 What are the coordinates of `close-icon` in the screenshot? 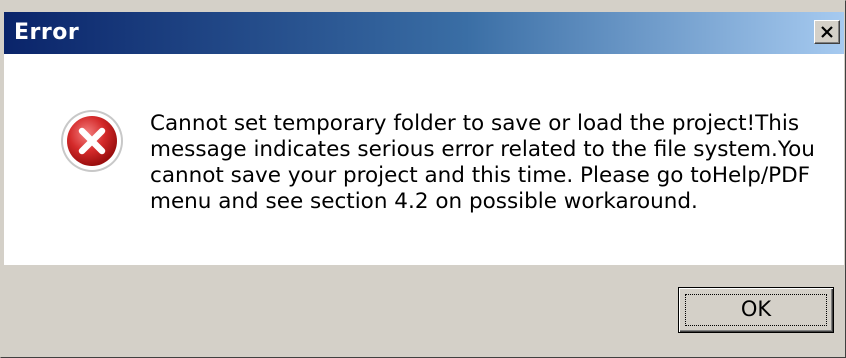 It's located at (827, 32).